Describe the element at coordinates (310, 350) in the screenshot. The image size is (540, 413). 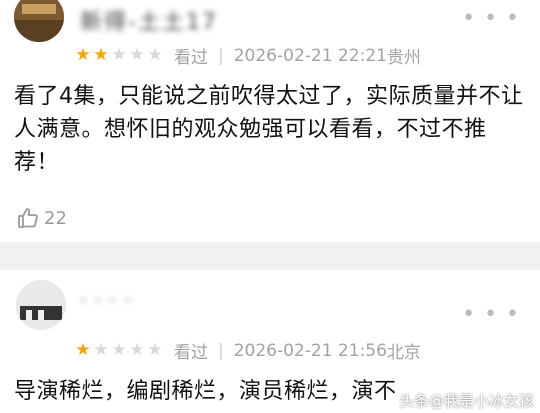
I see `review-datetime: 2026-02-21 21:56` at that location.